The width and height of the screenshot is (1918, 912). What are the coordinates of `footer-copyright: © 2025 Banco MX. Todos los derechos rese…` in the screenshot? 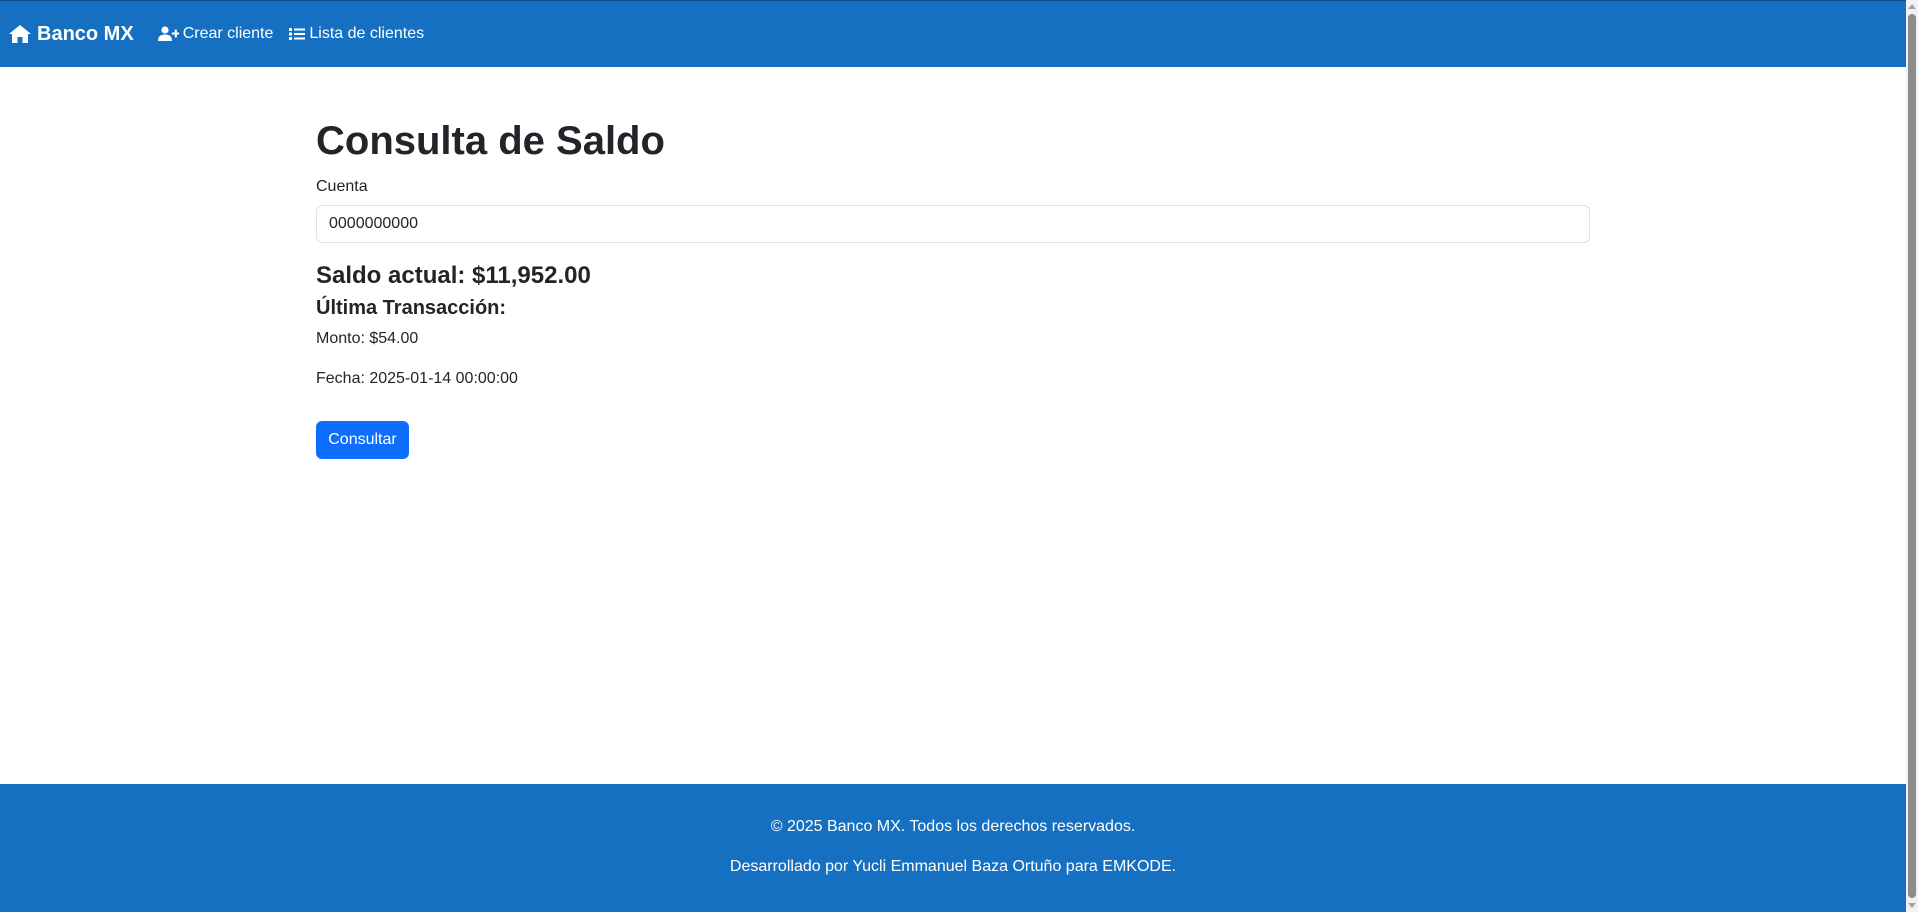 It's located at (953, 826).